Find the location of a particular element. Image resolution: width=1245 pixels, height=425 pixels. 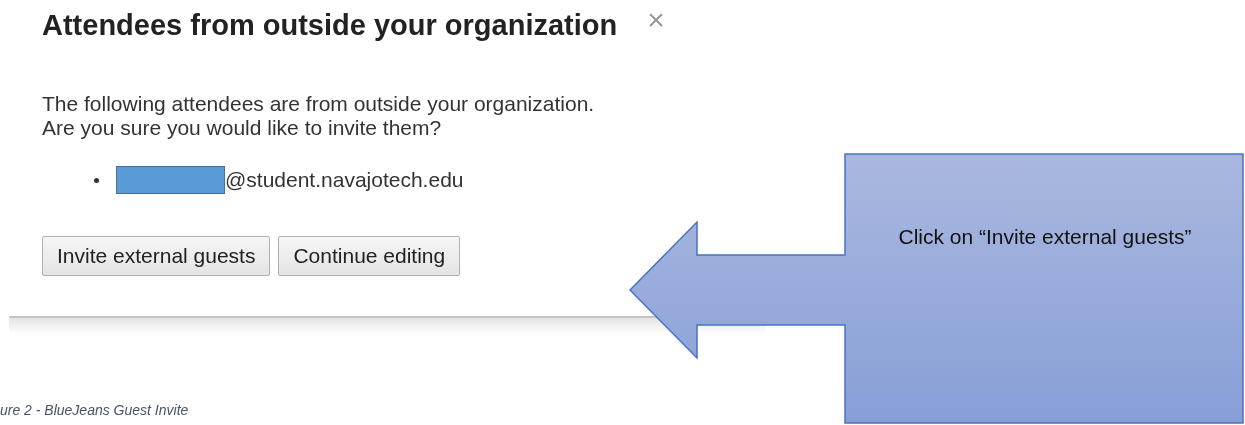

dialog-title: Attendees from outside your organization is located at coordinates (330, 25).